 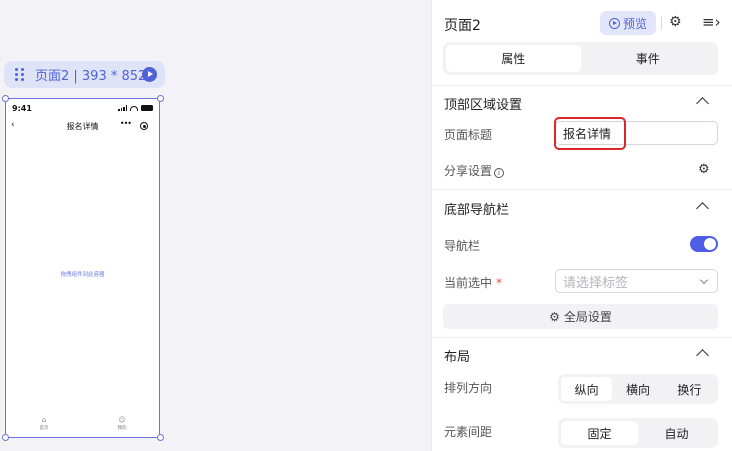 I want to click on current-selected-text: 当前选中, so click(x=468, y=283).